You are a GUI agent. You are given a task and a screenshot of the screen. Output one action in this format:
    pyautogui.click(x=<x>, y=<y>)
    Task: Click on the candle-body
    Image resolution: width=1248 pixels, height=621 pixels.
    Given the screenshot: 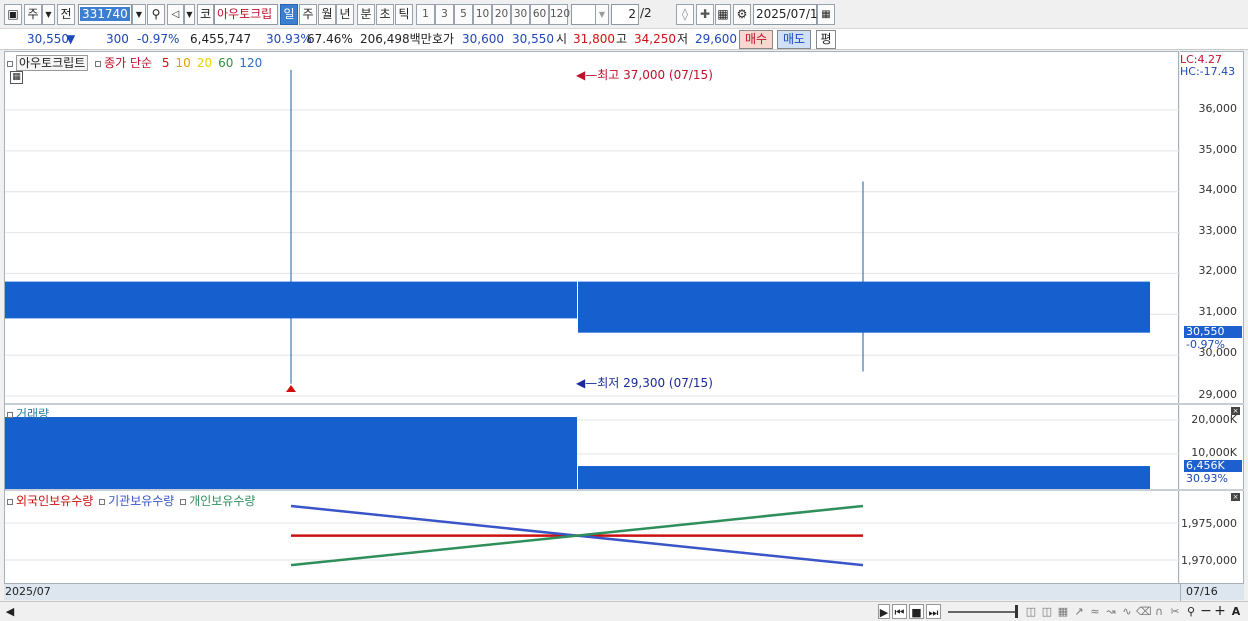 What is the action you would take?
    pyautogui.click(x=291, y=300)
    